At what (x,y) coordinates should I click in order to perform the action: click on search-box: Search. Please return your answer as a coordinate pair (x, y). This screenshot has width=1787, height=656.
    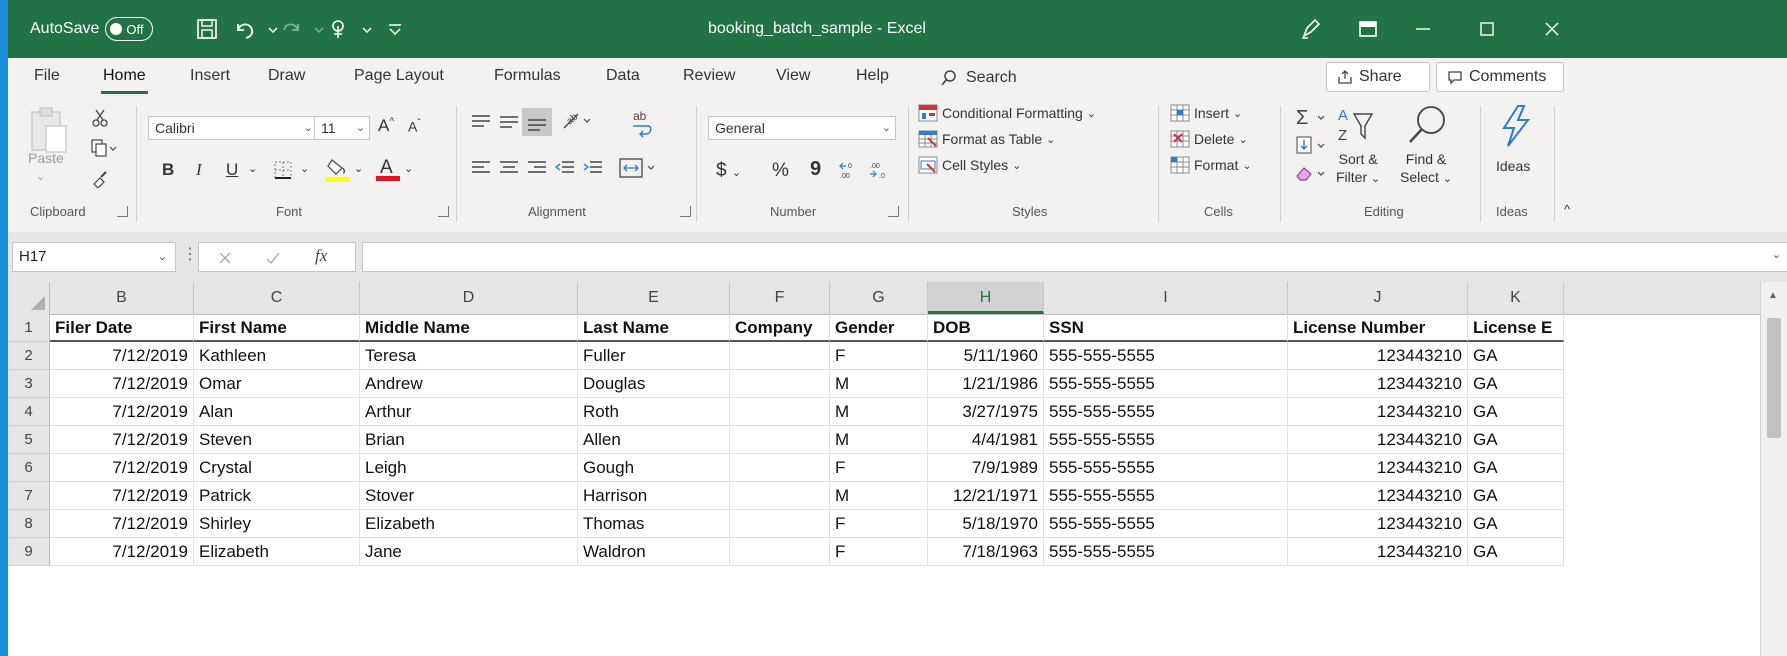
    Looking at the image, I should click on (978, 78).